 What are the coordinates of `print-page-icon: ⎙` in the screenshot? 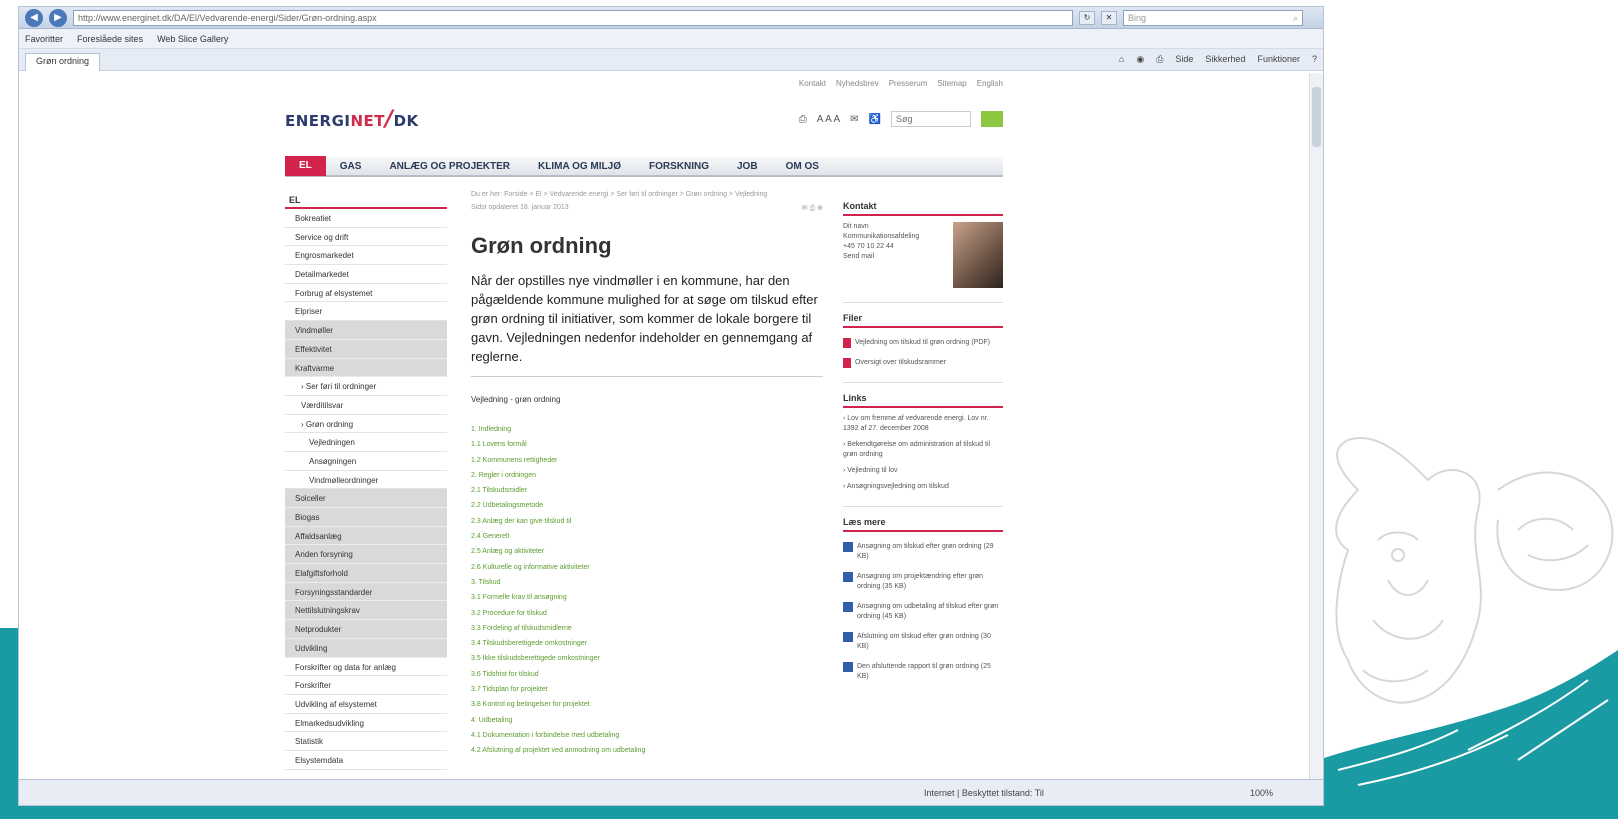 It's located at (803, 119).